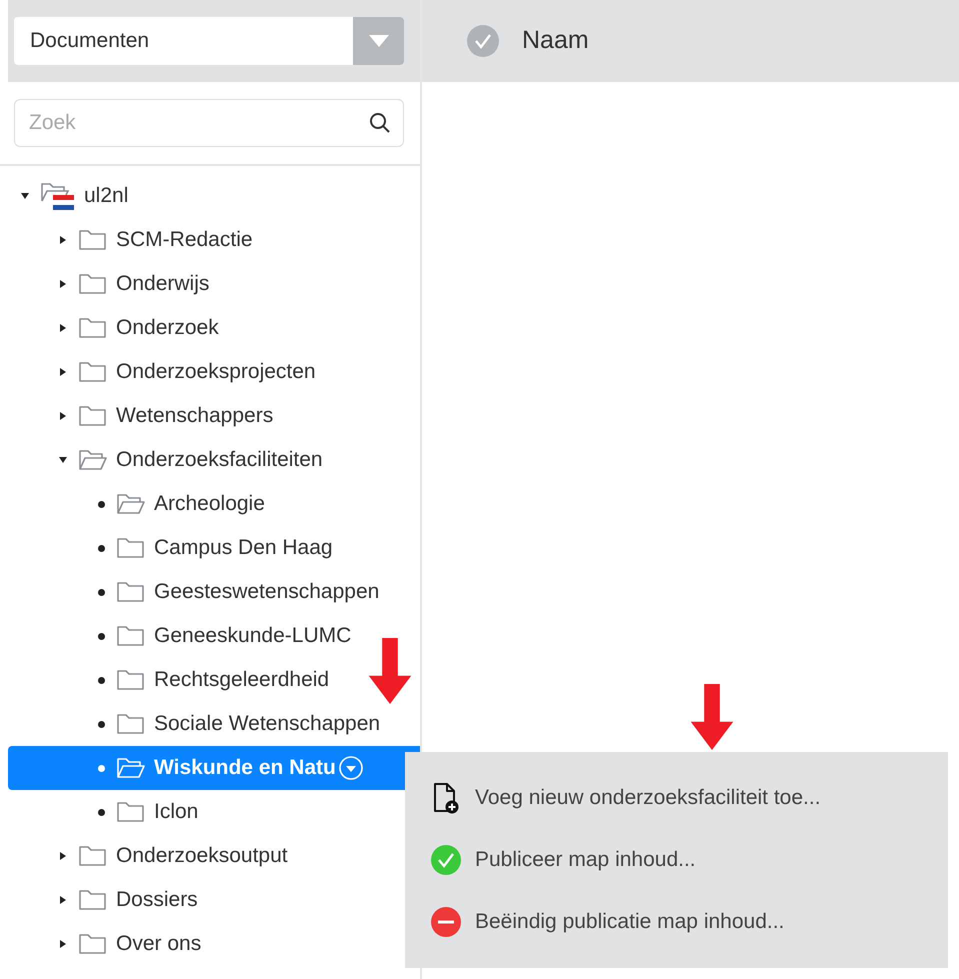 This screenshot has width=959, height=979. What do you see at coordinates (267, 592) in the screenshot?
I see `tree-item-label: Geesteswetenschappen` at bounding box center [267, 592].